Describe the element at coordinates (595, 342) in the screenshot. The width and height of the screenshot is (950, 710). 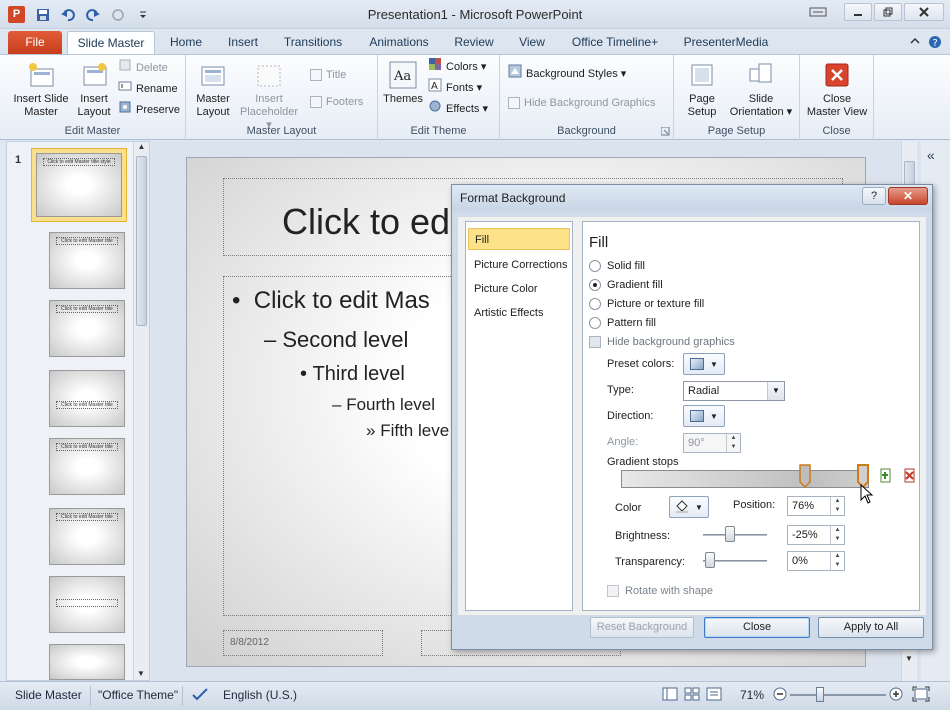
I see `hide-background-graphics-checkbox` at that location.